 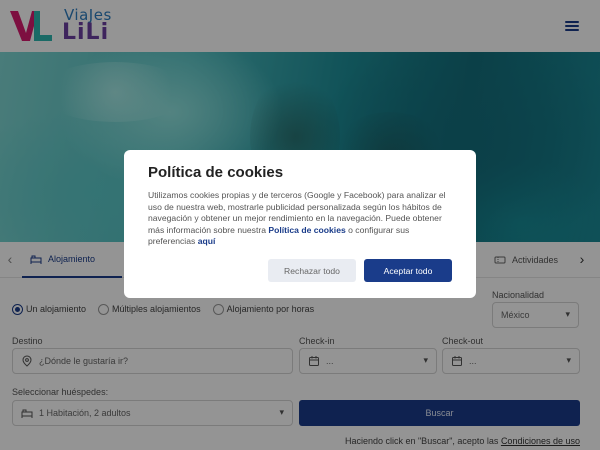 What do you see at coordinates (408, 270) in the screenshot?
I see `accept-all-button: Aceptar todo` at bounding box center [408, 270].